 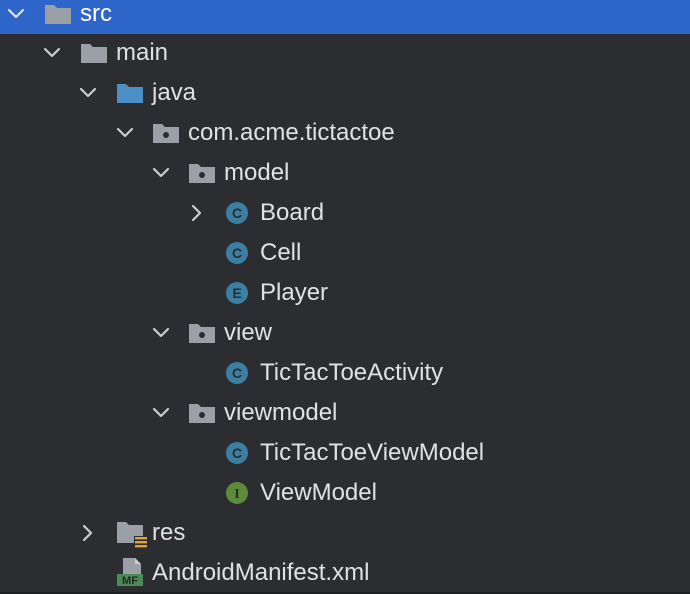 I want to click on tree-item-label: view, so click(x=248, y=332).